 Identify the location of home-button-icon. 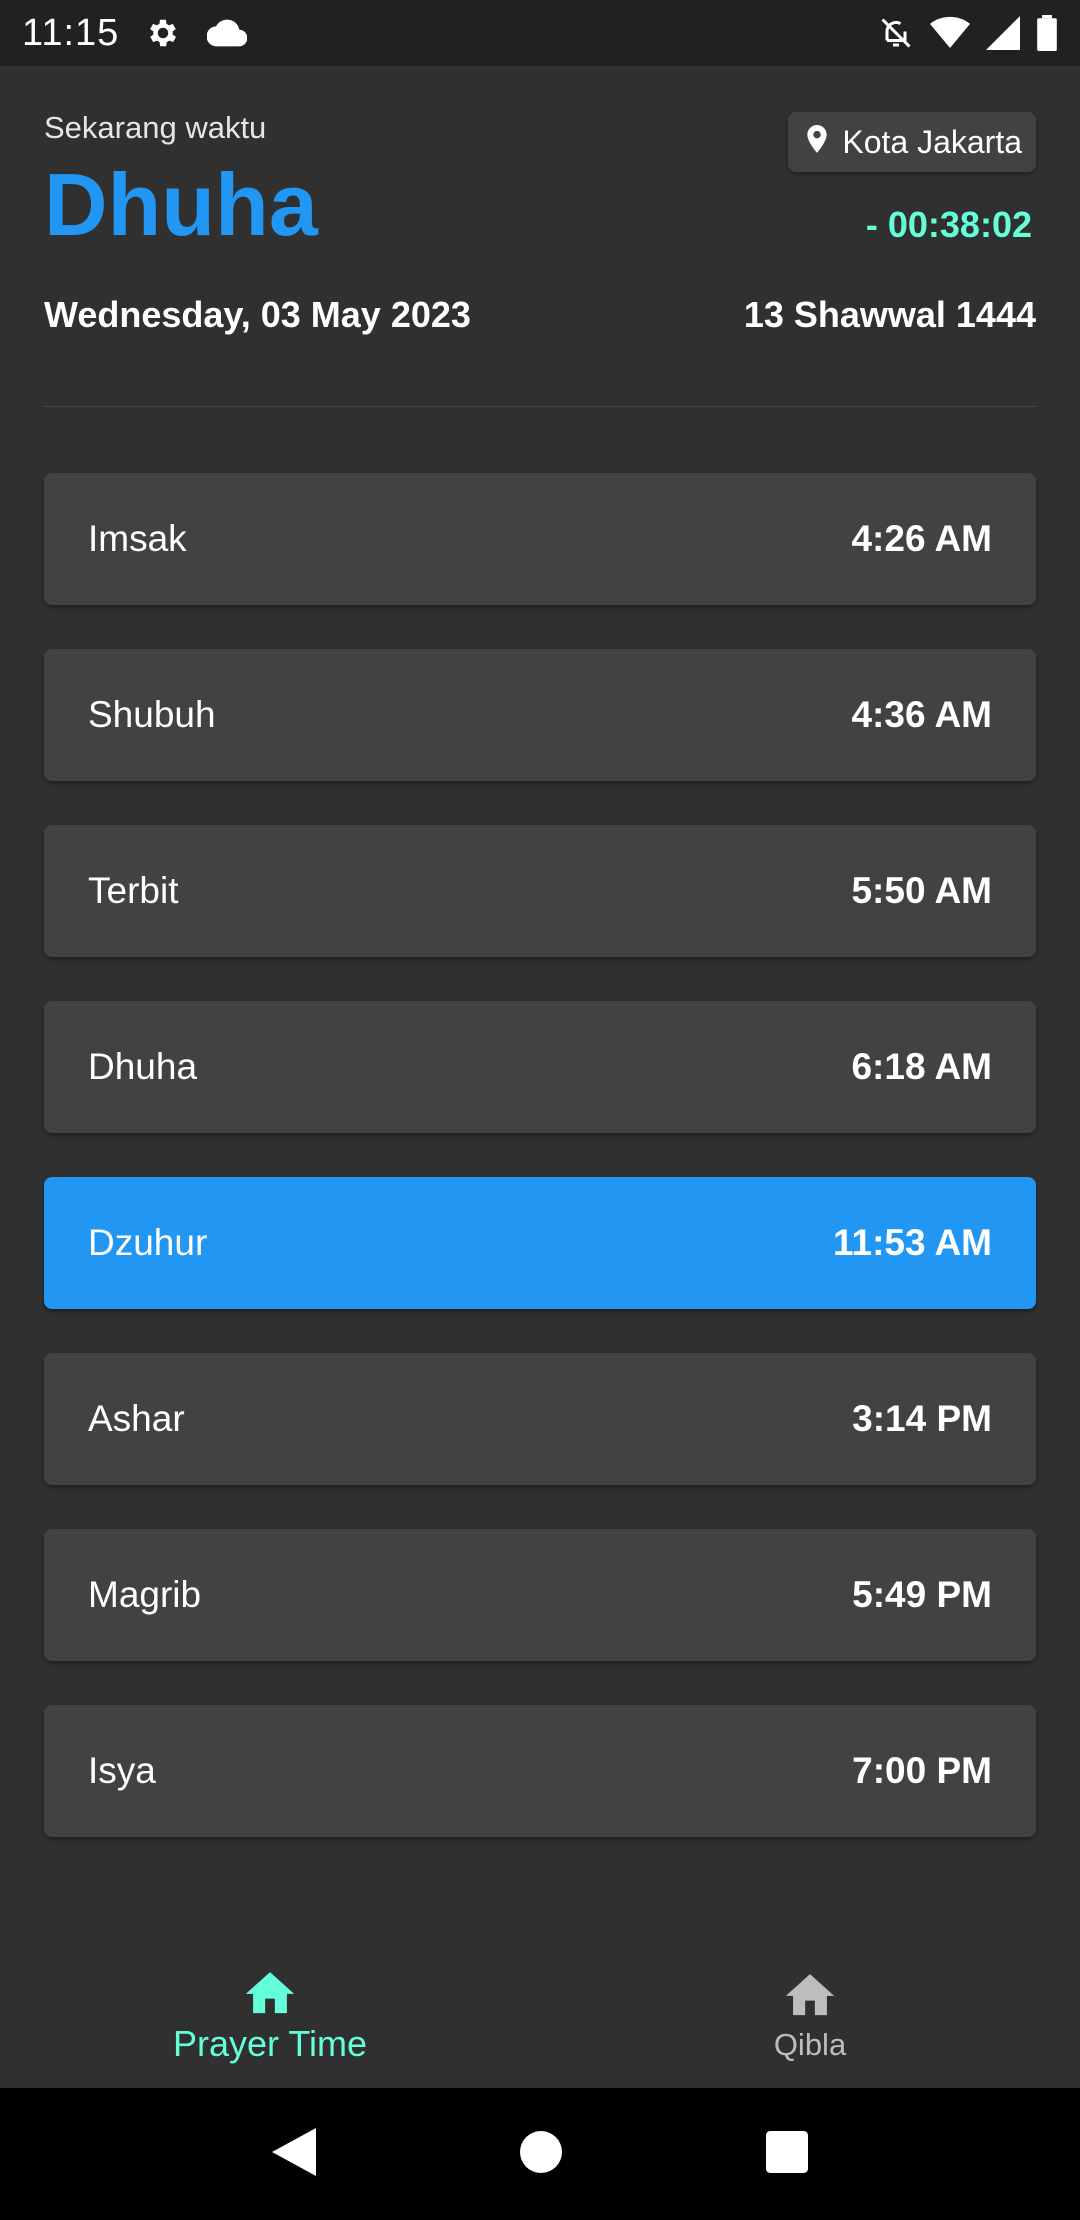
(541, 2154).